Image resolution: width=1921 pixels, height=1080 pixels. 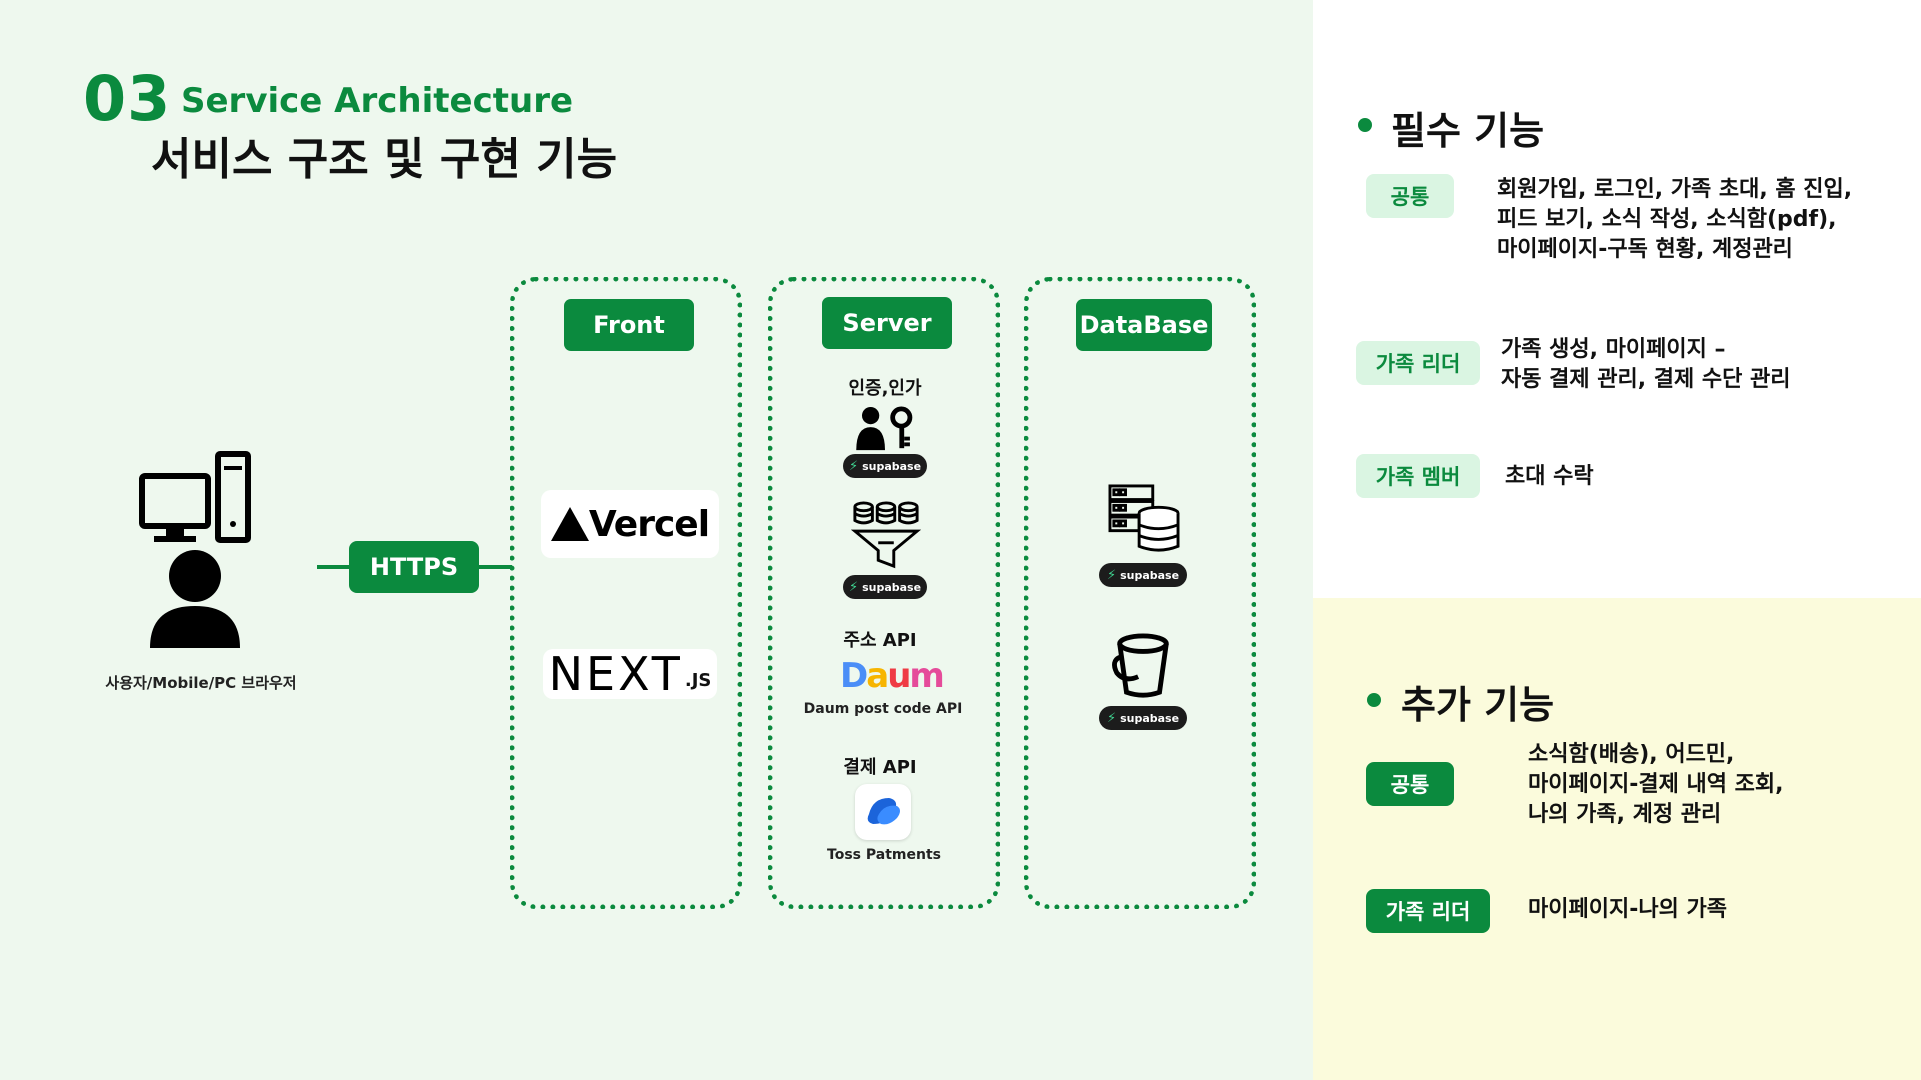 I want to click on database-column, so click(x=1140, y=593).